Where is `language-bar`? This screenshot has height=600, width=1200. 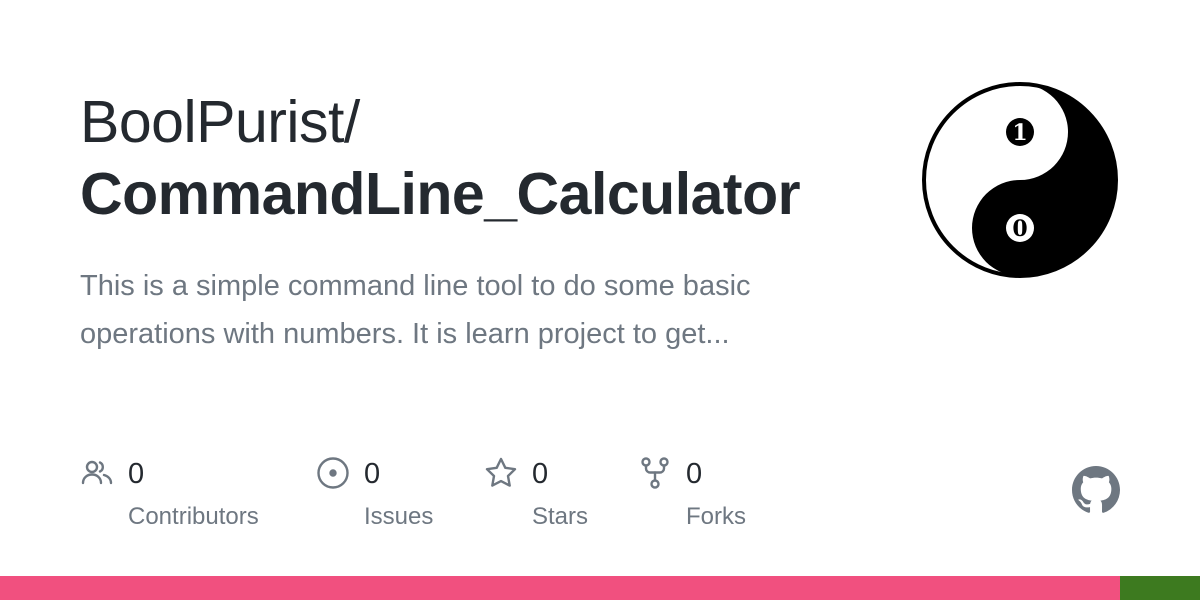 language-bar is located at coordinates (600, 588).